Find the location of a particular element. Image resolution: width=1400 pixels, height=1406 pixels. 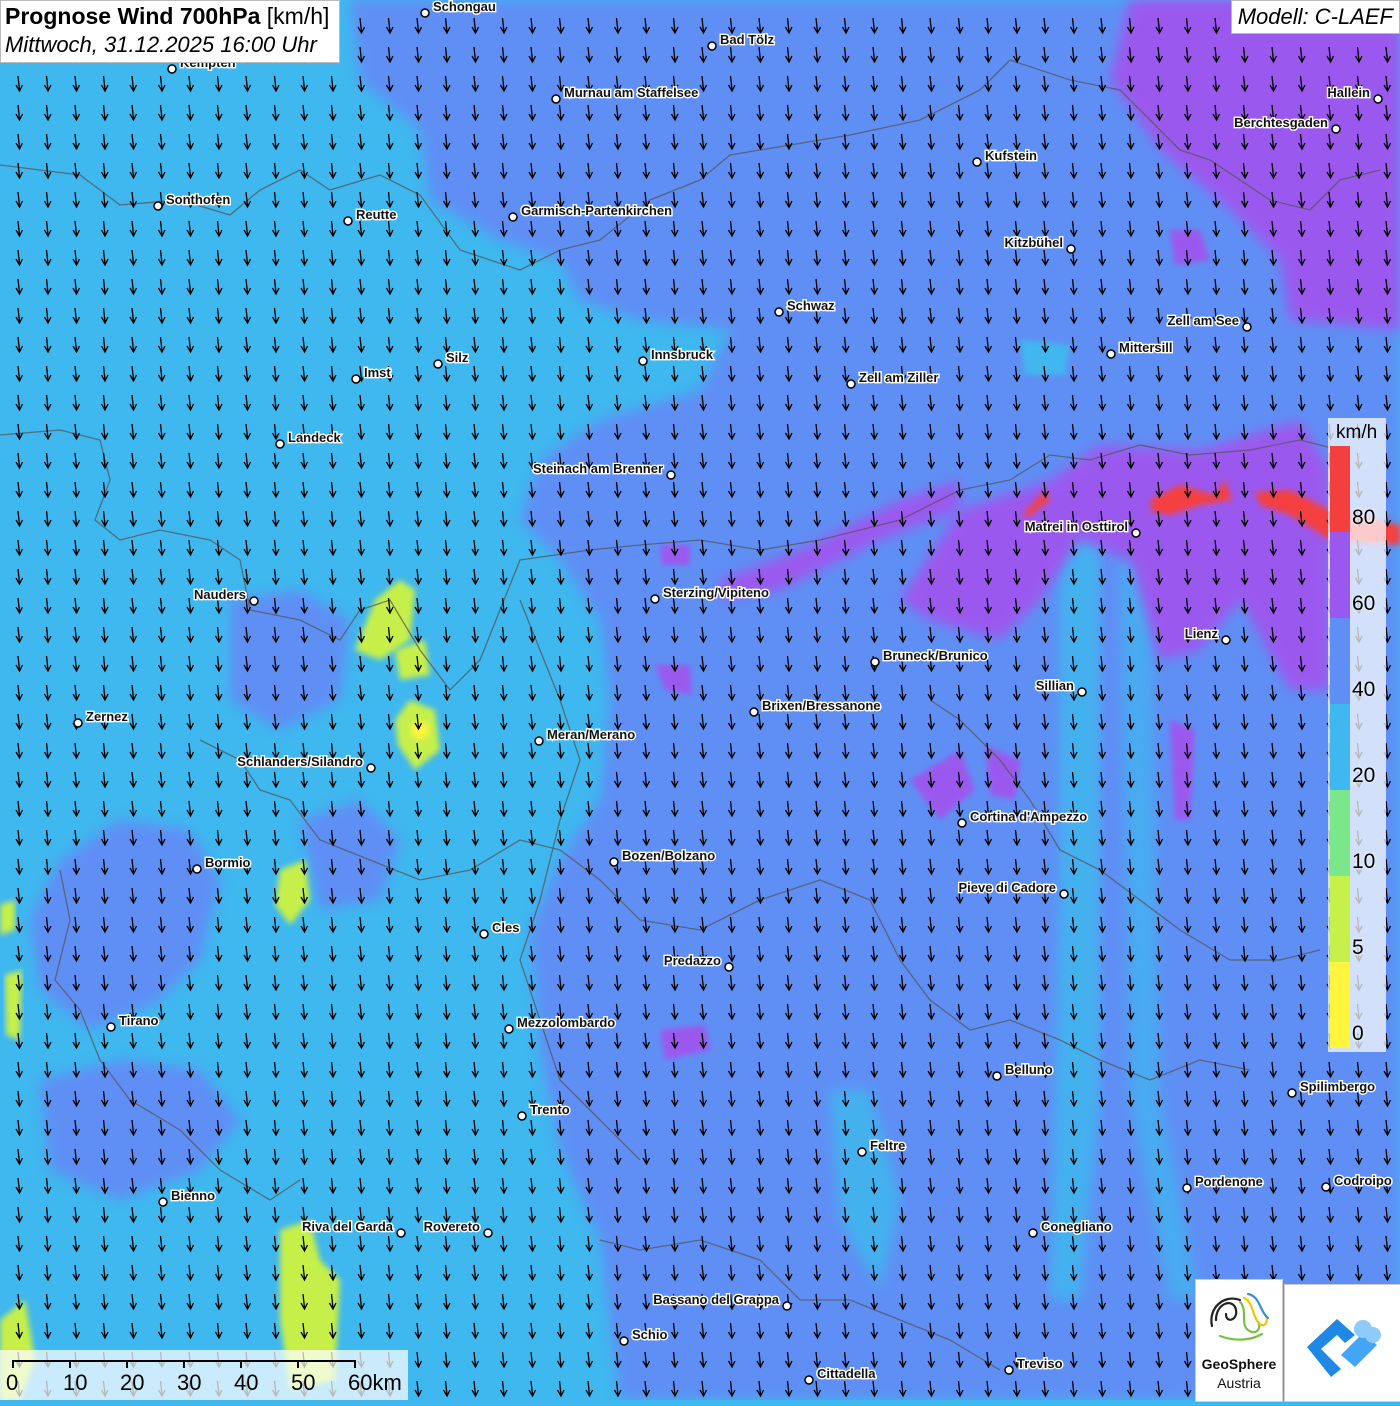

city-label: Innsbruck is located at coordinates (682, 354).